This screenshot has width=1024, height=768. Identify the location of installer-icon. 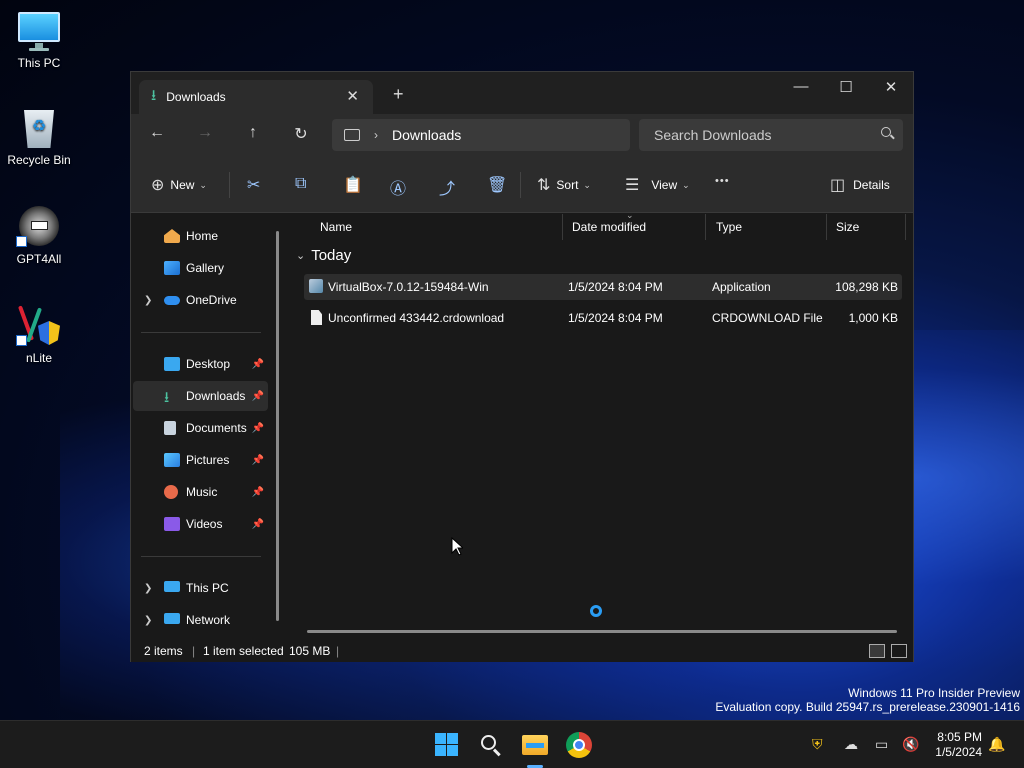
(316, 286).